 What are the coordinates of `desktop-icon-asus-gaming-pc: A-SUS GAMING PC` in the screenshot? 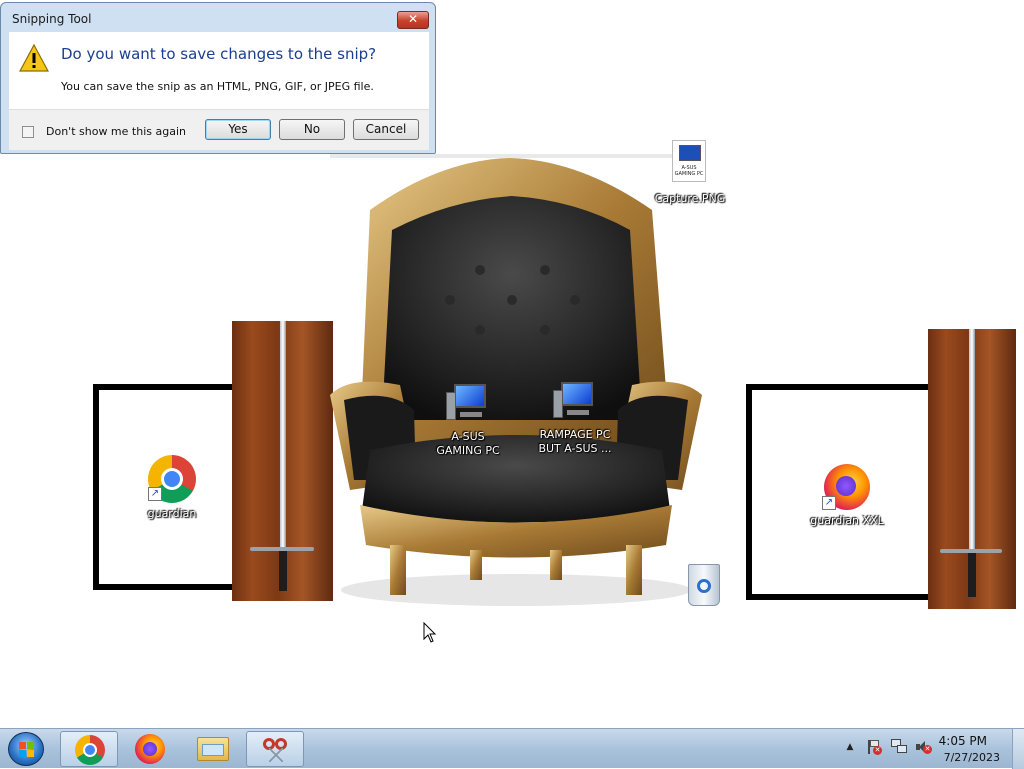 It's located at (468, 423).